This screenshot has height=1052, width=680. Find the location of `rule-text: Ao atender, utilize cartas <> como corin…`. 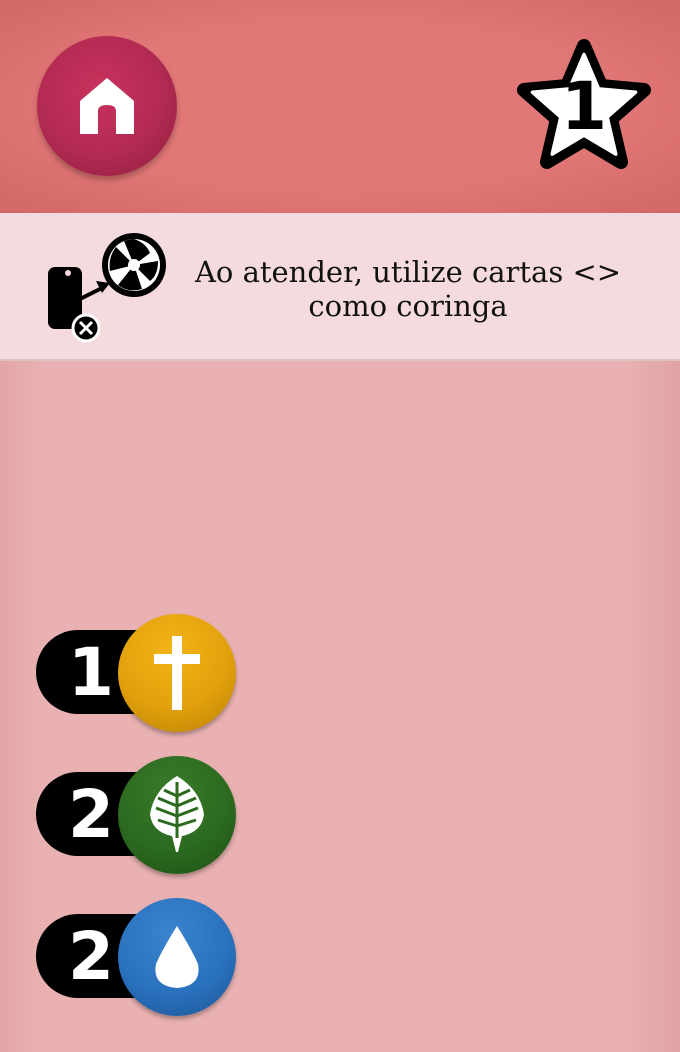

rule-text: Ao atender, utilize cartas <> como corin… is located at coordinates (408, 289).